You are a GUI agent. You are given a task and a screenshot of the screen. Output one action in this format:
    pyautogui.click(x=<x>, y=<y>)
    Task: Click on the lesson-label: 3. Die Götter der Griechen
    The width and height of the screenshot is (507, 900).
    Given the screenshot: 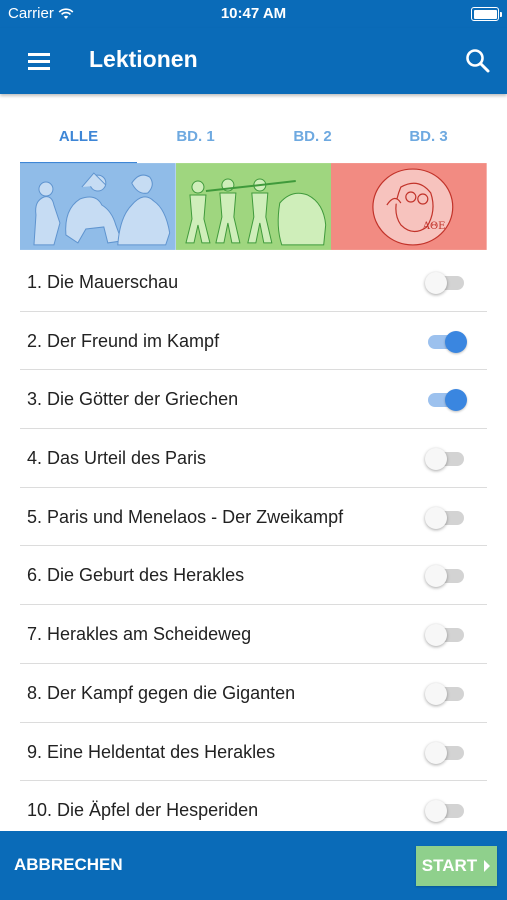 What is the action you would take?
    pyautogui.click(x=133, y=399)
    